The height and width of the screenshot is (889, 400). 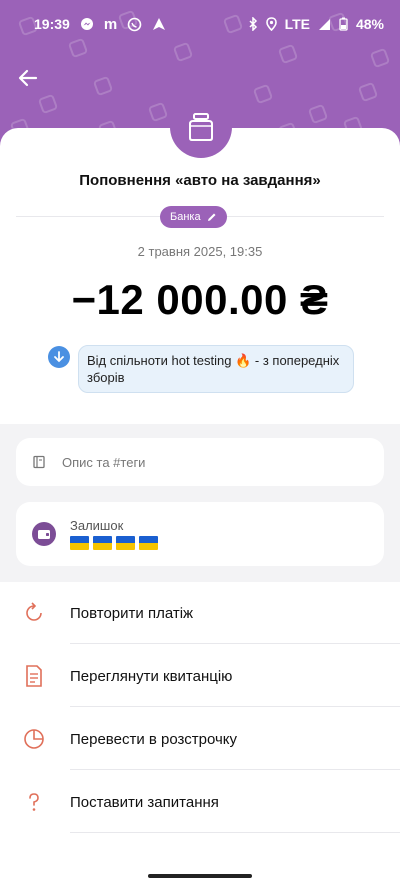 I want to click on category-chip: Банка, so click(x=193, y=217).